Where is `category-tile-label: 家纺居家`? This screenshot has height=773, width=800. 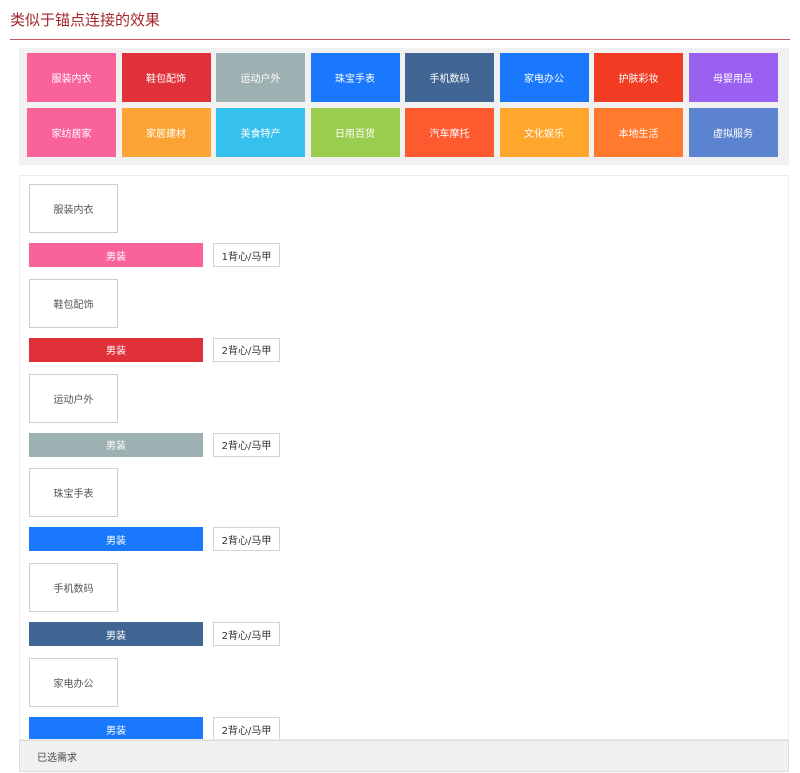
category-tile-label: 家纺居家 is located at coordinates (71, 134).